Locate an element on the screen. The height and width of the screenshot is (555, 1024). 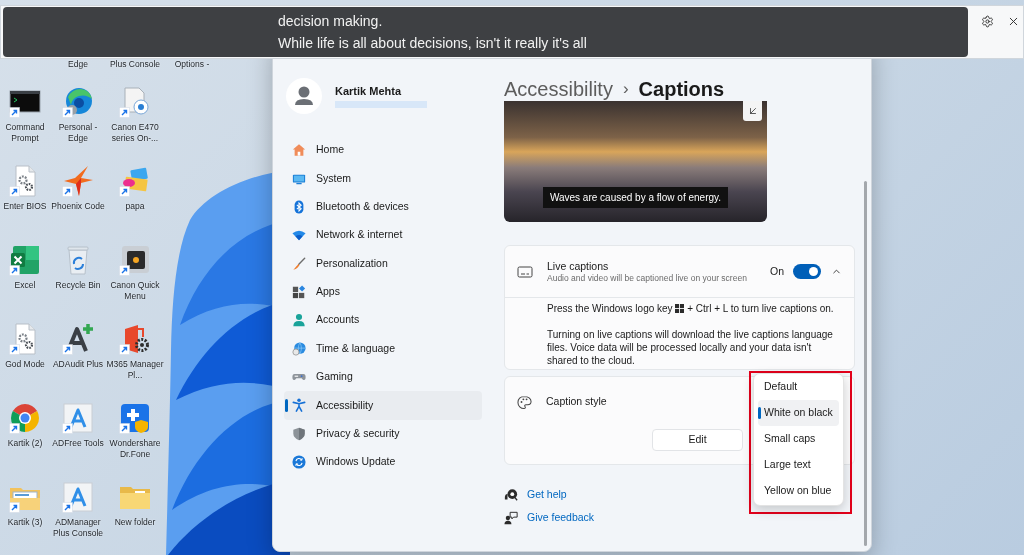
desktop-shortcut: Wondershare Dr.Fone is located at coordinates (135, 431).